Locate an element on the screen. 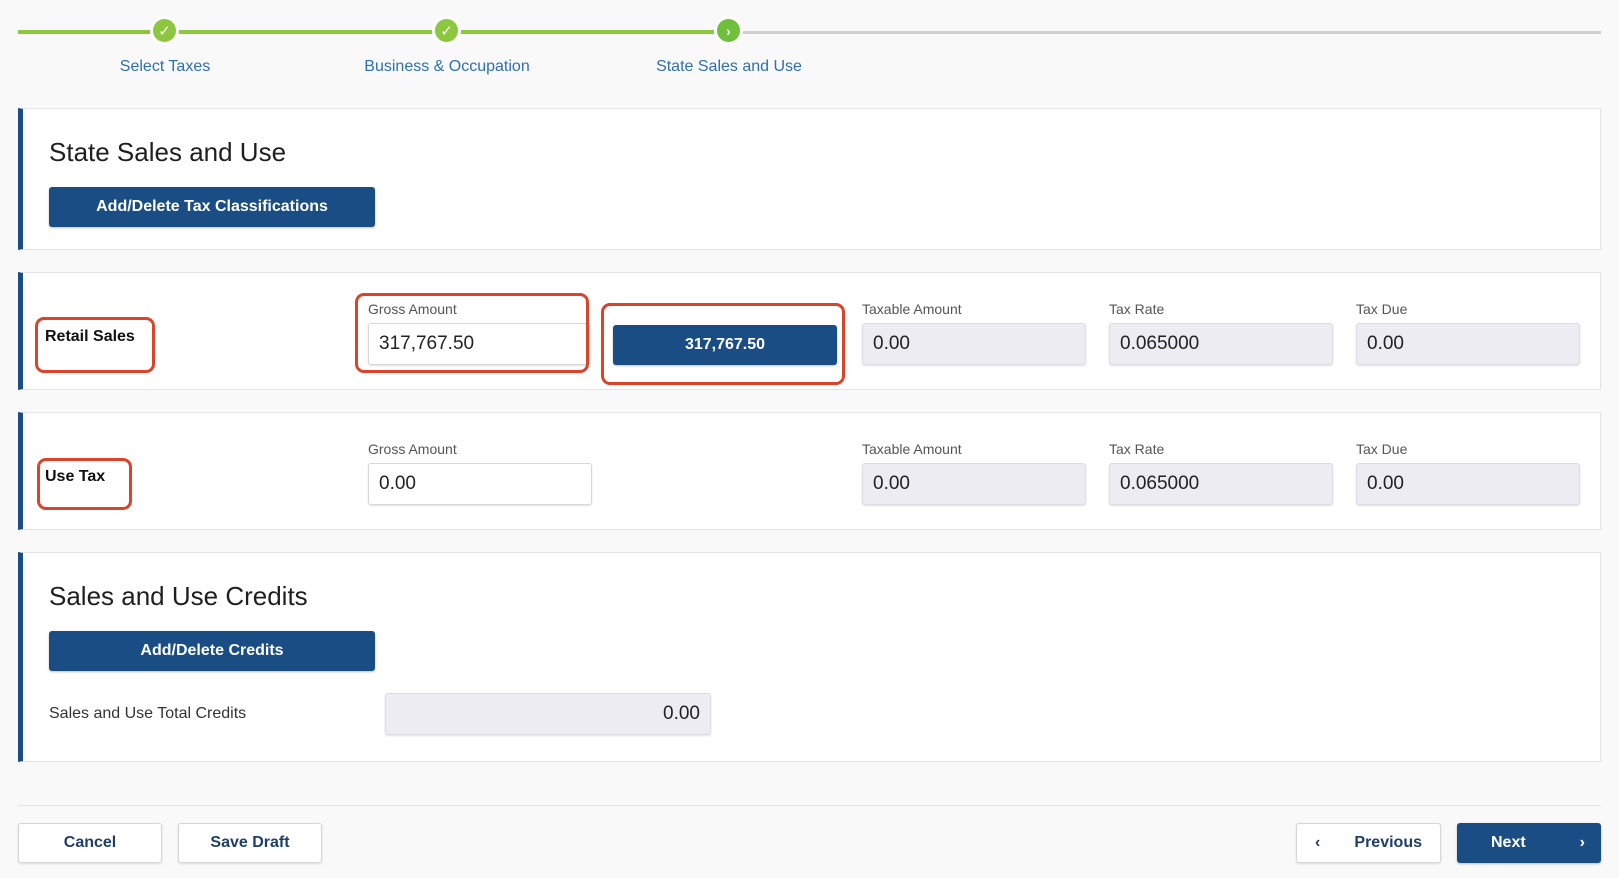 This screenshot has height=878, width=1619. add-delete-credits-button: Add/Delete Credits is located at coordinates (212, 651).